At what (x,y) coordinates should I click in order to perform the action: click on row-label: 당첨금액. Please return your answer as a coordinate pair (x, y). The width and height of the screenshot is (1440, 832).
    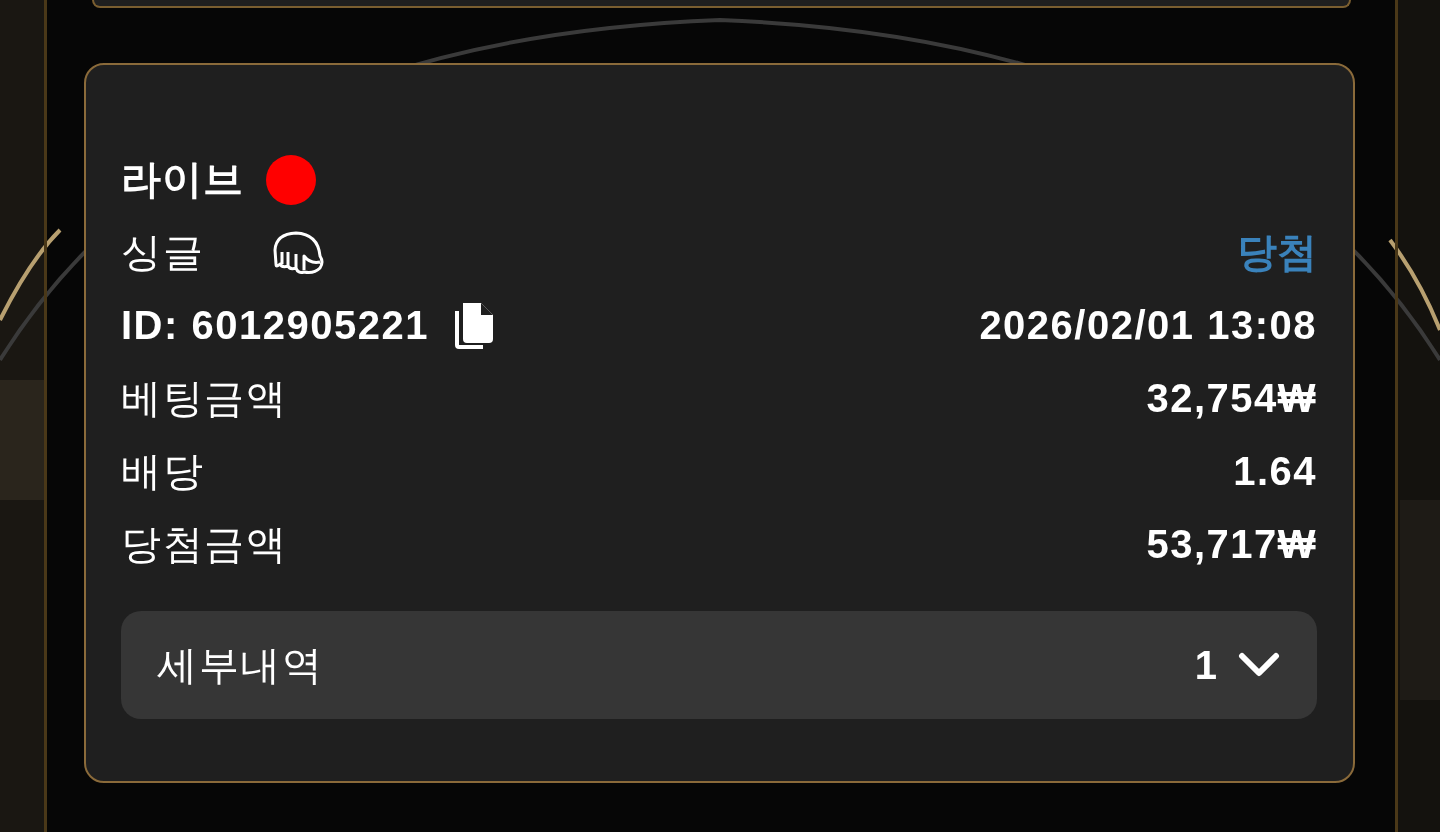
    Looking at the image, I should click on (204, 544).